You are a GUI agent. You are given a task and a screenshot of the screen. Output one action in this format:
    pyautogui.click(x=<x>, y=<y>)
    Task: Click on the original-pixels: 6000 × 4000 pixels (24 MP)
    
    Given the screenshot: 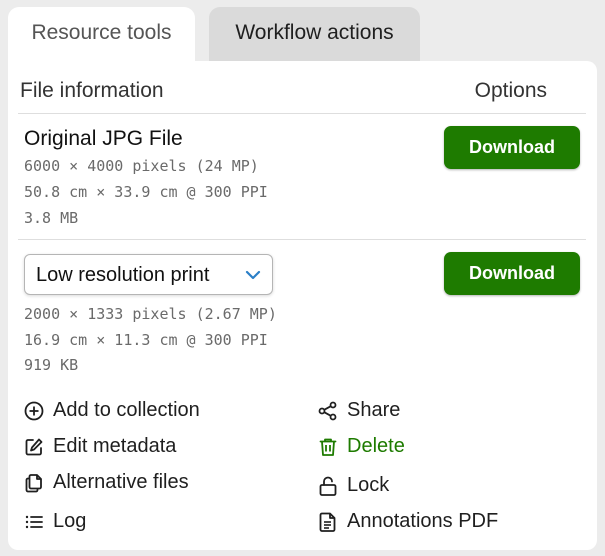 What is the action you would take?
    pyautogui.click(x=141, y=166)
    